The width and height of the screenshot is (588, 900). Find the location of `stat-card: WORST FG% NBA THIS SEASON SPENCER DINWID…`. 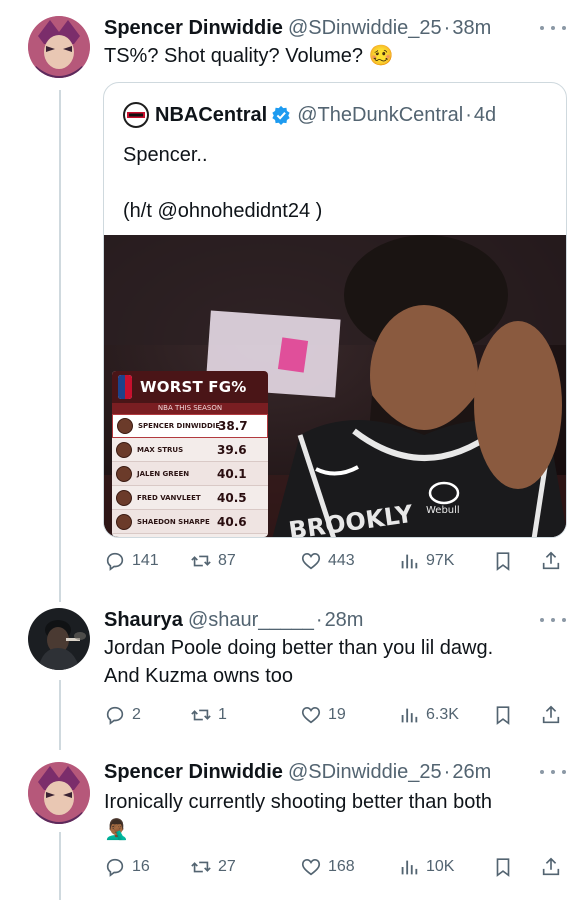

stat-card: WORST FG% NBA THIS SEASON SPENCER DINWID… is located at coordinates (190, 454).